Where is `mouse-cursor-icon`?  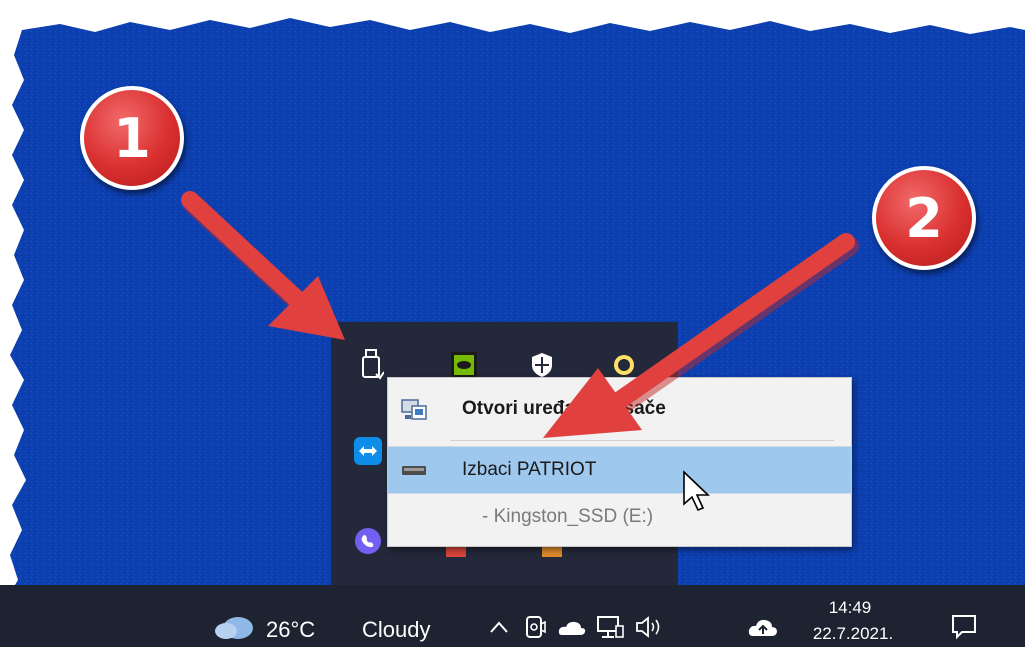
mouse-cursor-icon is located at coordinates (696, 491).